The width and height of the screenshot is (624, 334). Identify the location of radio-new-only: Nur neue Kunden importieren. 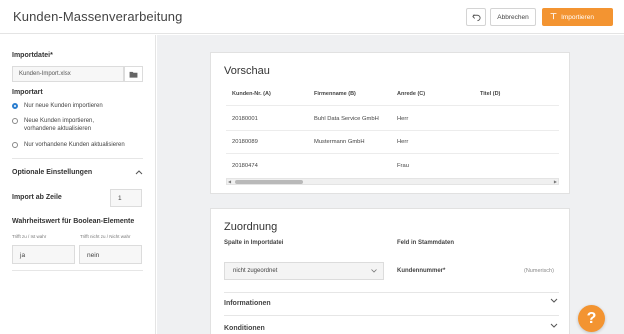
(57, 106).